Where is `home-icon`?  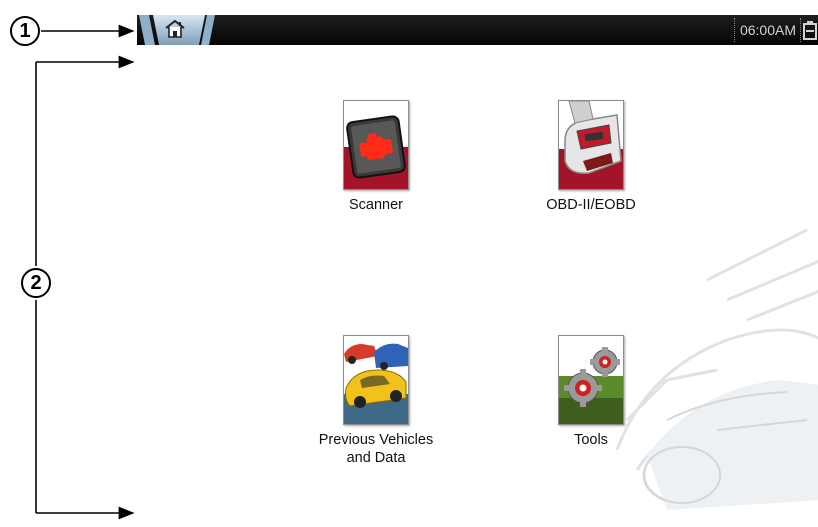
home-icon is located at coordinates (175, 29).